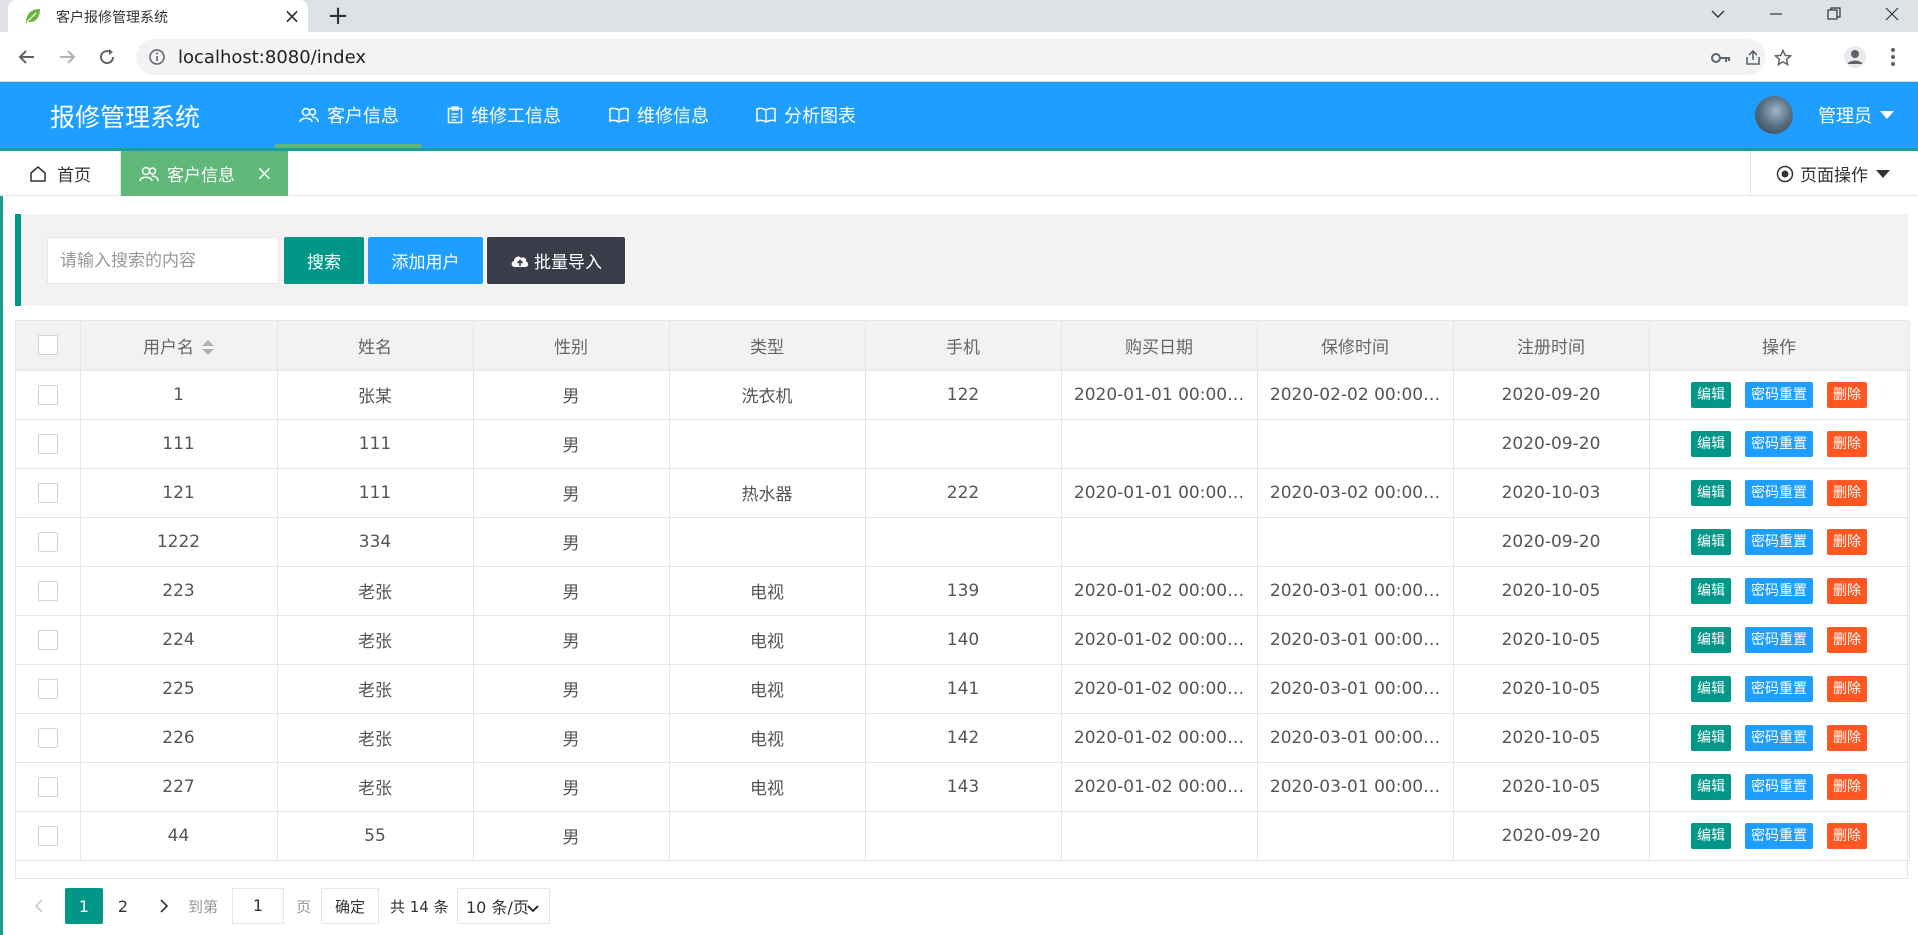 The width and height of the screenshot is (1918, 935). Describe the element at coordinates (349, 115) in the screenshot. I see `nav-item-customers: 客户信息` at that location.